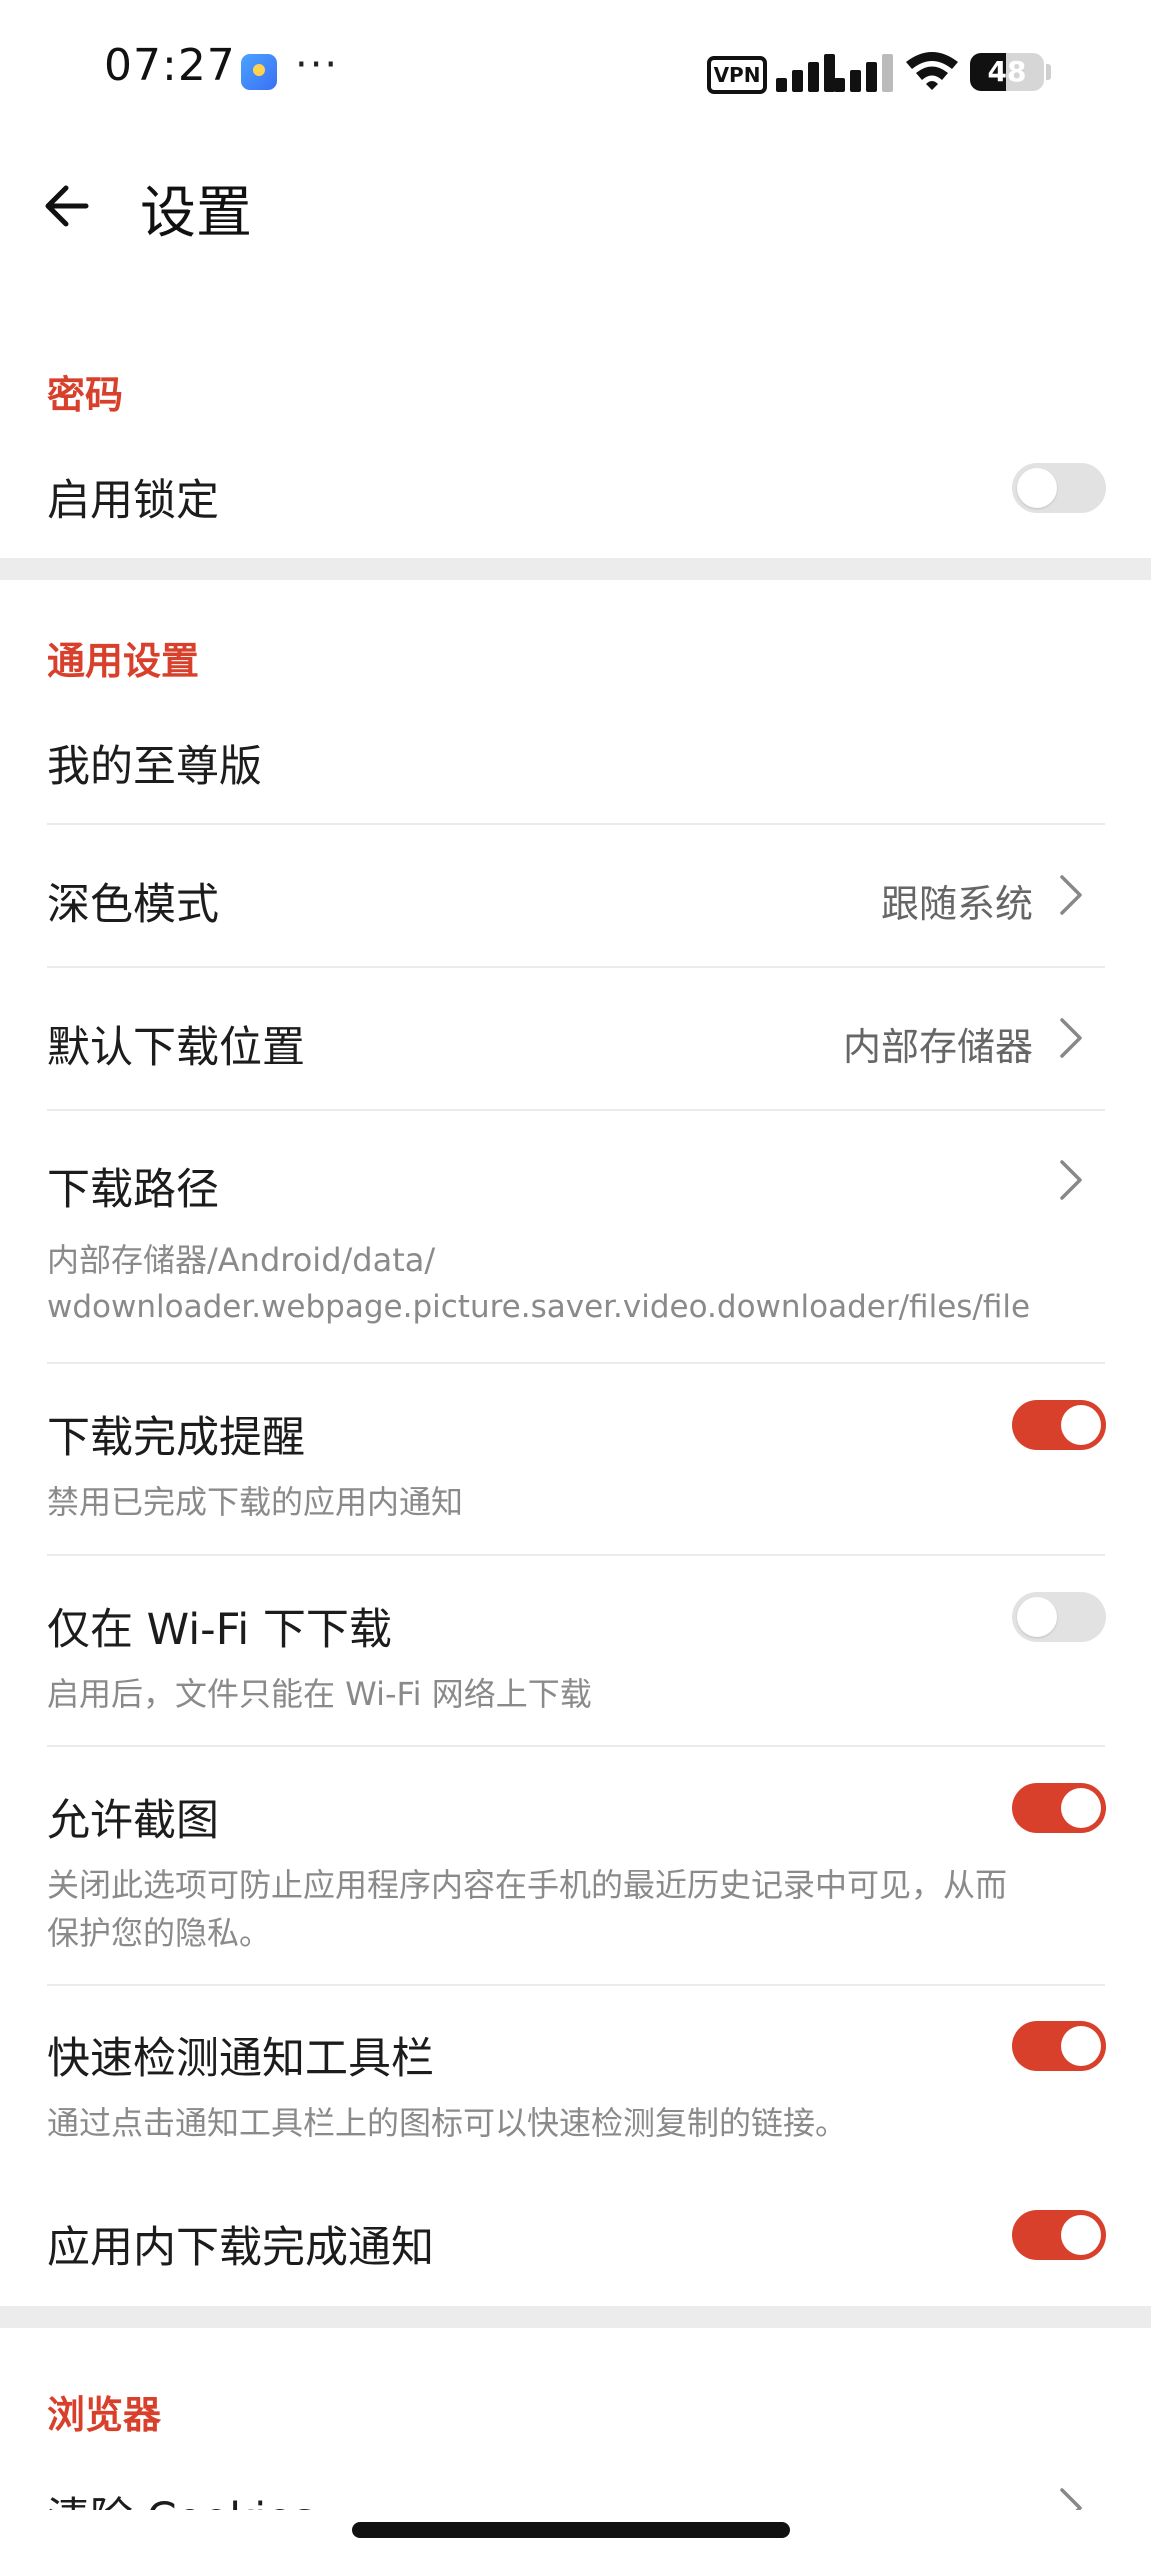 Image resolution: width=1151 pixels, height=2560 pixels. Describe the element at coordinates (176, 1044) in the screenshot. I see `download-location-item: 默认下载位置` at that location.